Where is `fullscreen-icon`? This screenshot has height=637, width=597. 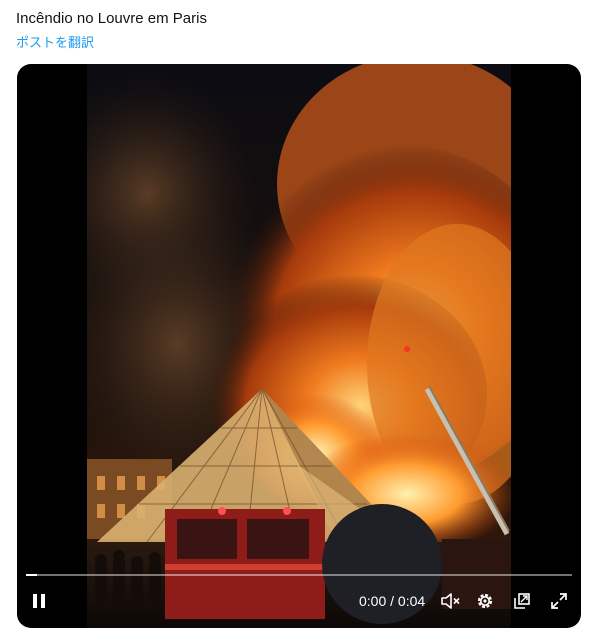 fullscreen-icon is located at coordinates (559, 601).